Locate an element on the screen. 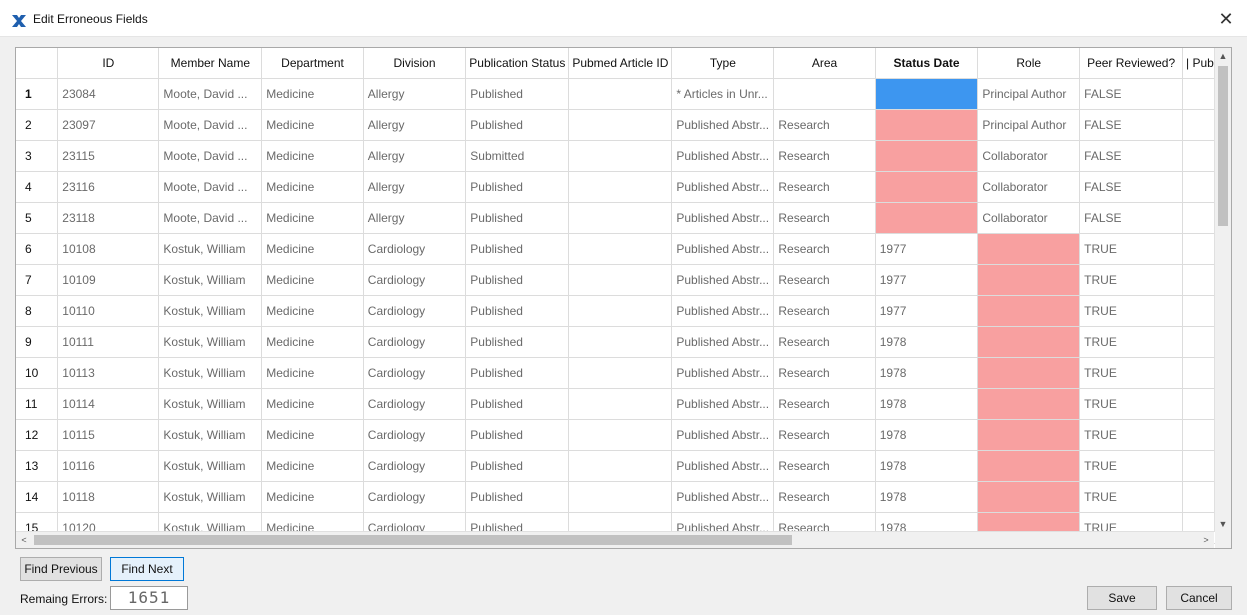  id-cell: 23115 is located at coordinates (108, 156).